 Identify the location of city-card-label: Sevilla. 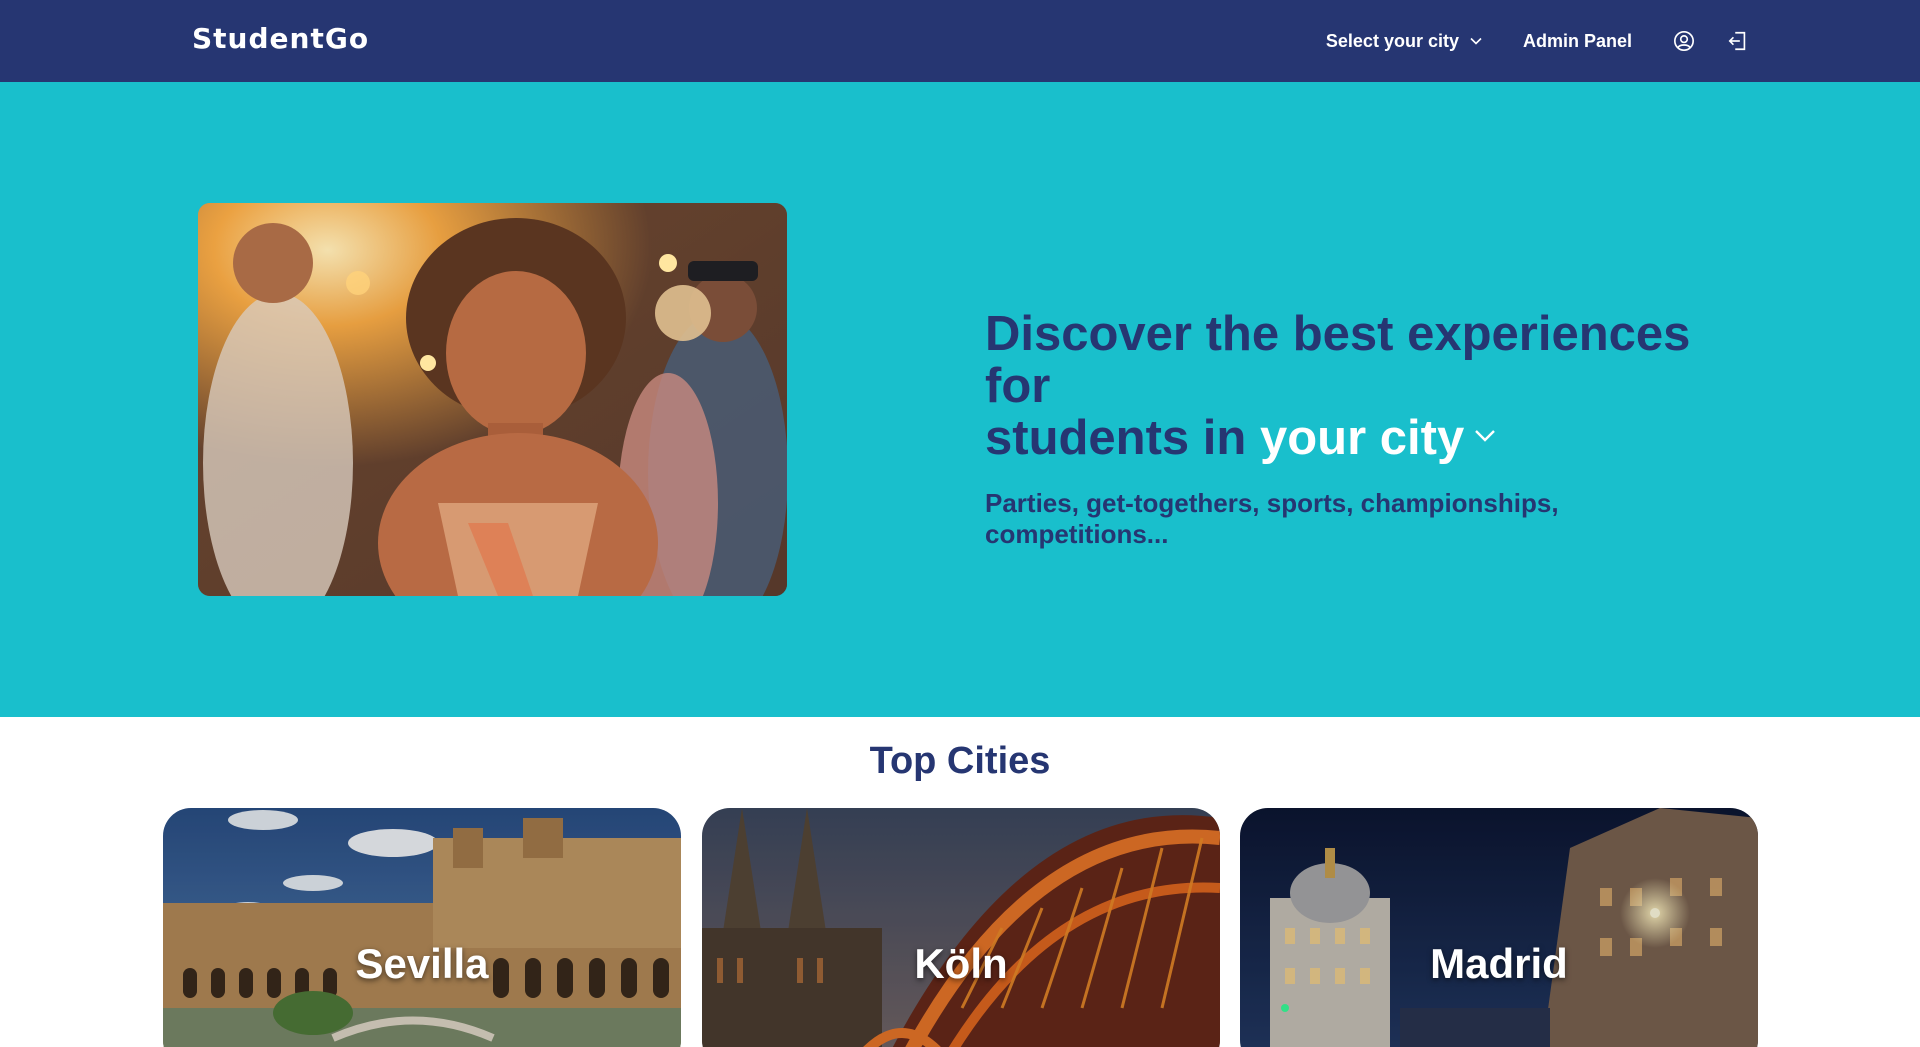
(422, 963).